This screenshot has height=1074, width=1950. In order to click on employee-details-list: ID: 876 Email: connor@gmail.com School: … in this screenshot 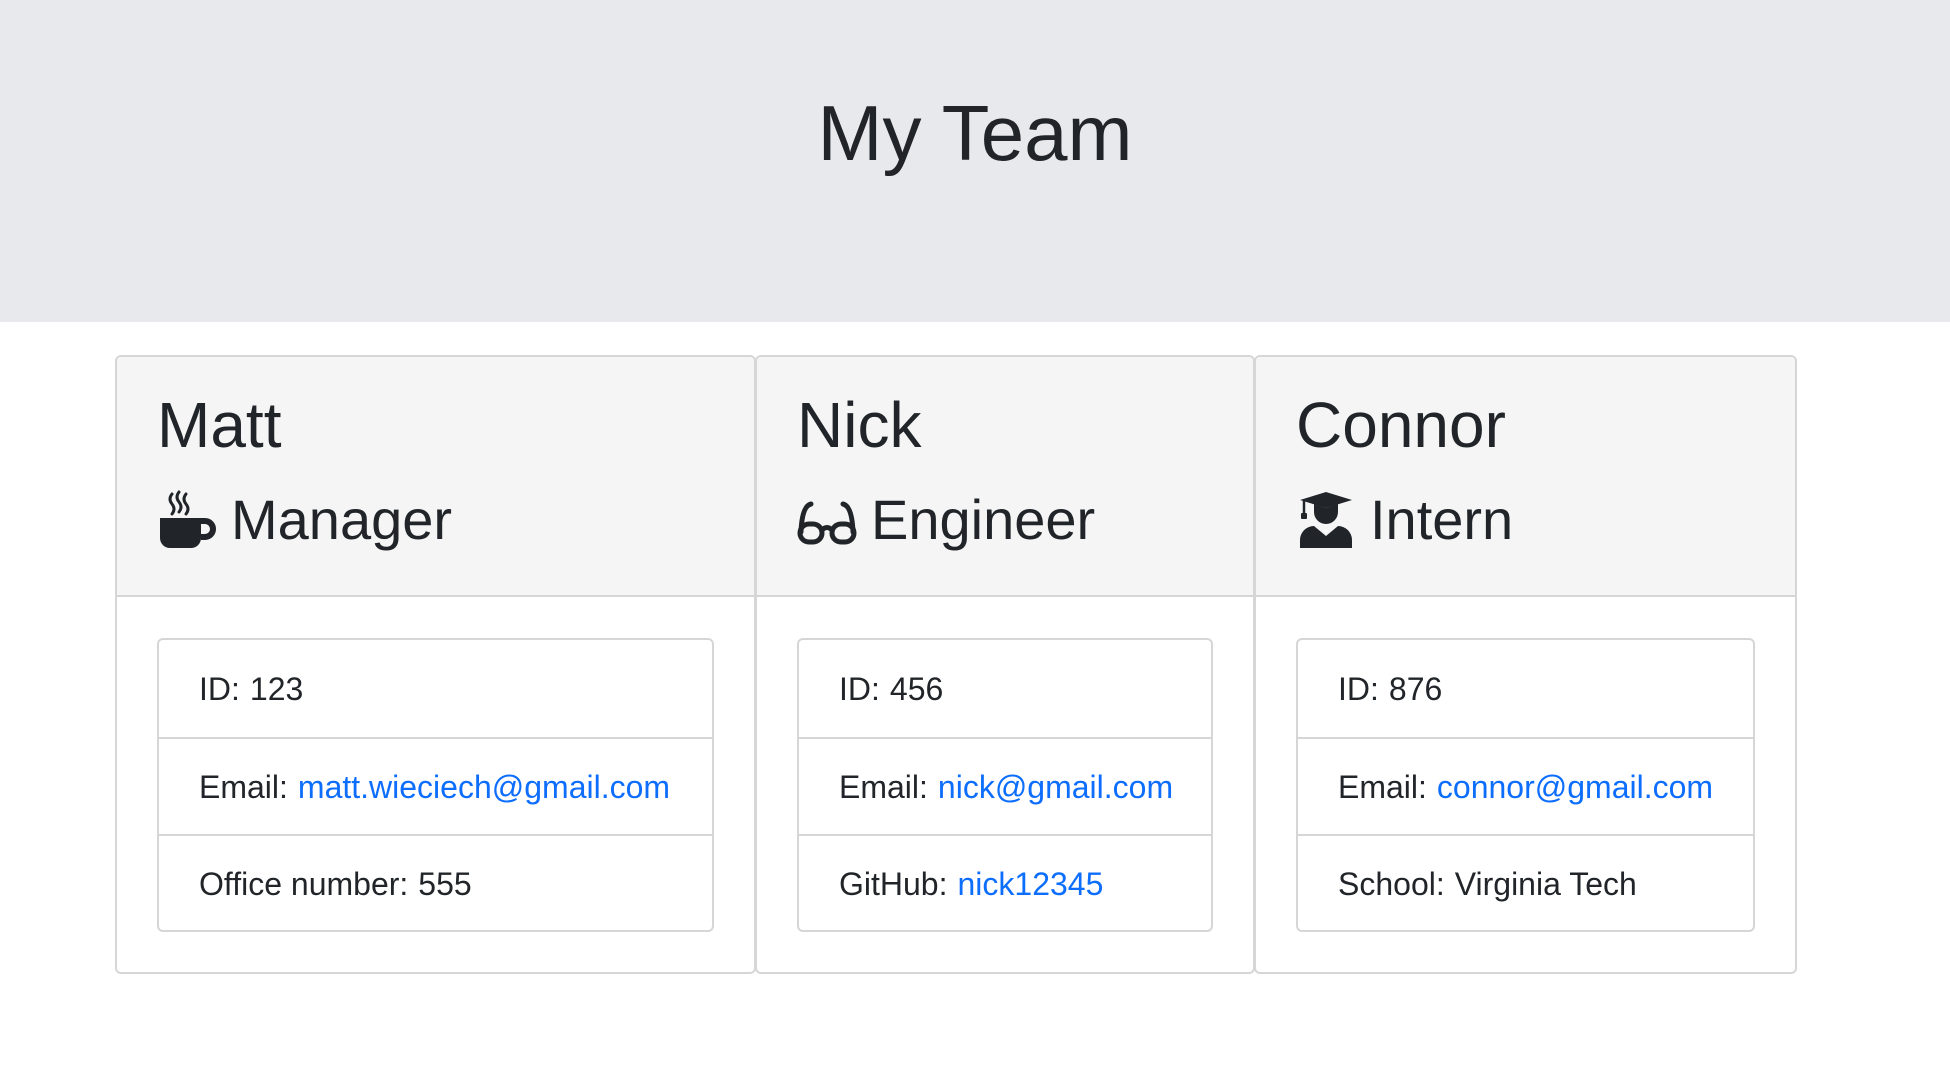, I will do `click(1525, 785)`.